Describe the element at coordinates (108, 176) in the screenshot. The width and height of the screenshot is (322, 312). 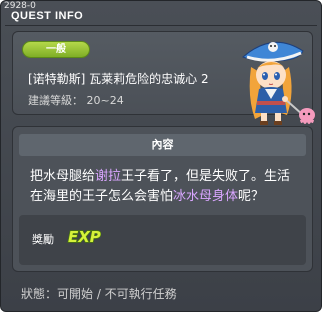
I see `description-highlight-npc: 谢拉` at that location.